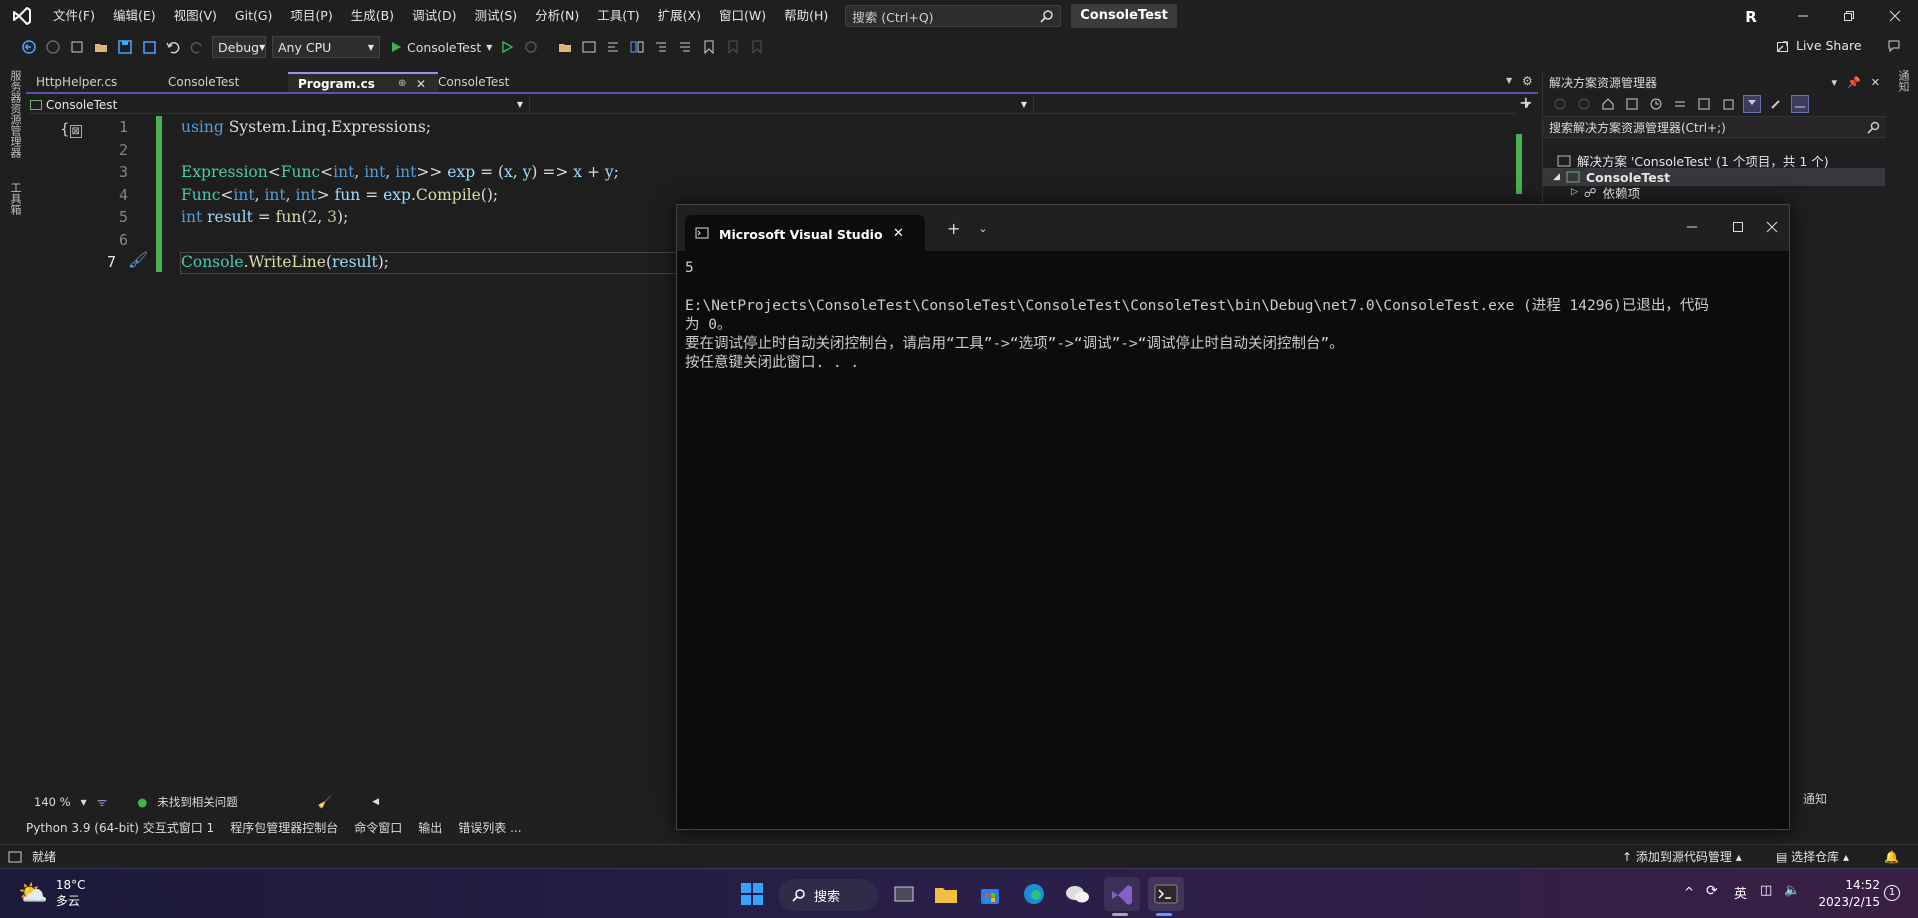 This screenshot has height=918, width=1918. I want to click on back-icon, so click(1560, 104).